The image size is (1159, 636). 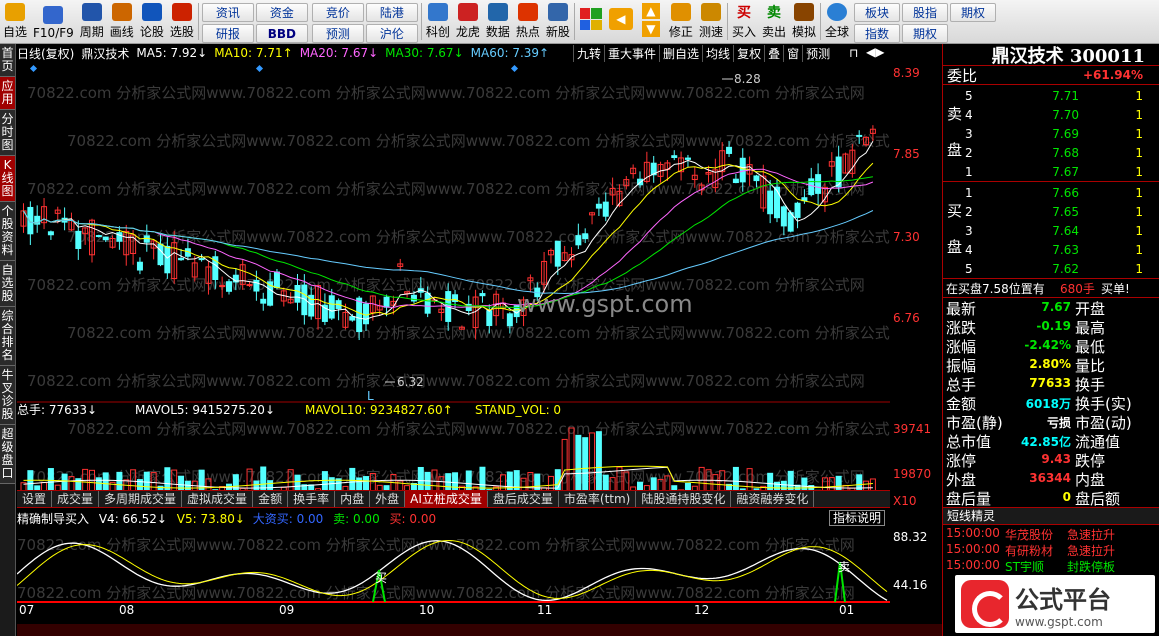 What do you see at coordinates (748, 53) in the screenshot?
I see `kline-header-button: 复权` at bounding box center [748, 53].